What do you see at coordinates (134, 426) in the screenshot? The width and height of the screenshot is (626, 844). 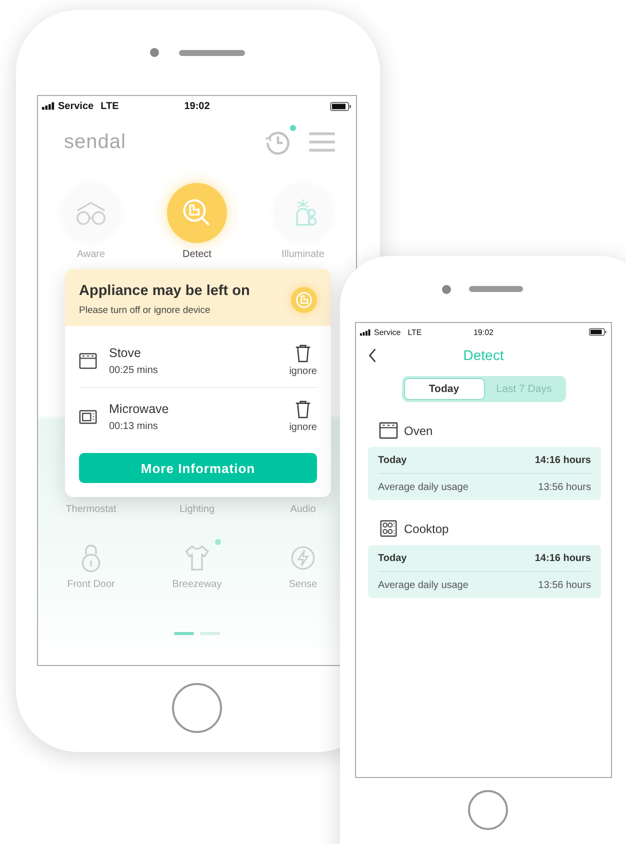 I see `device-duration: 00:13 mins` at bounding box center [134, 426].